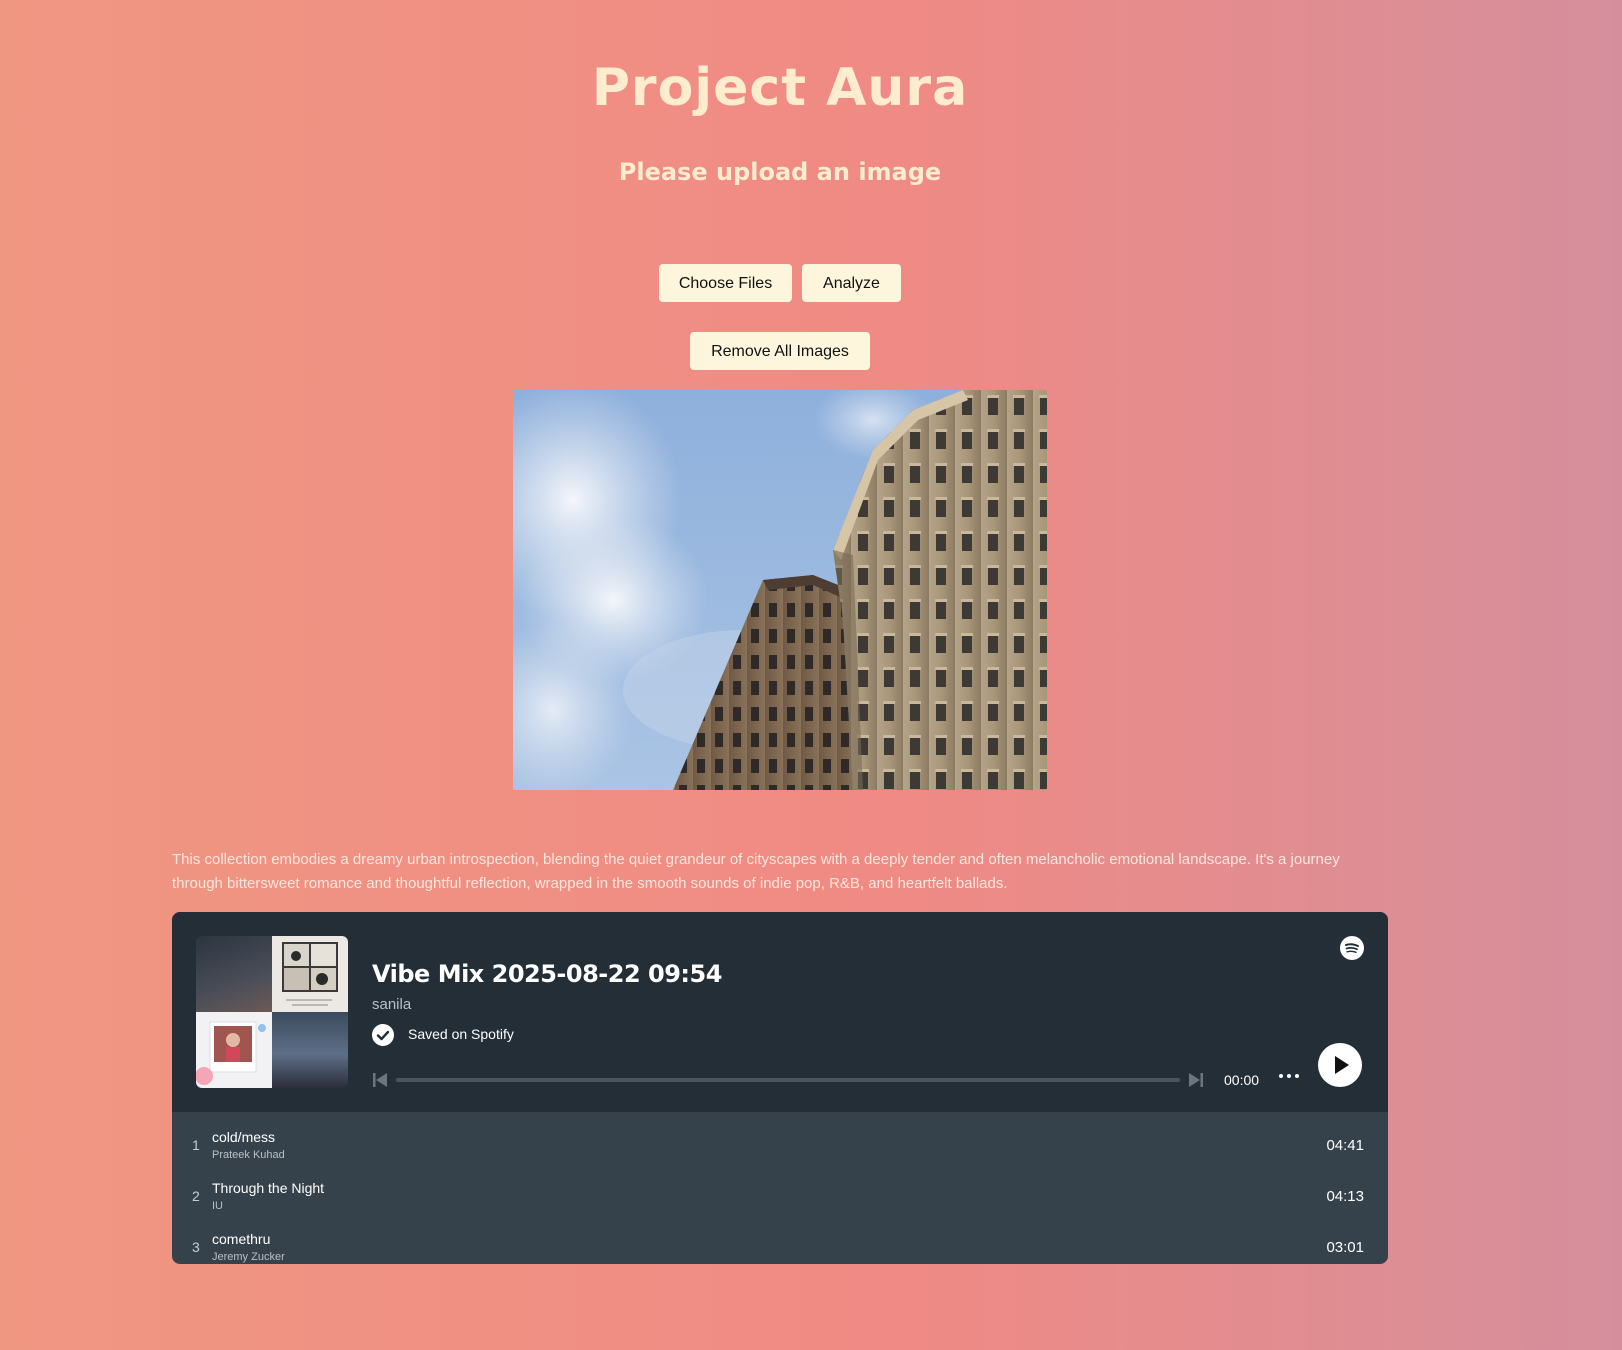 This screenshot has height=1350, width=1622. Describe the element at coordinates (196, 1247) in the screenshot. I see `track-number: 3` at that location.